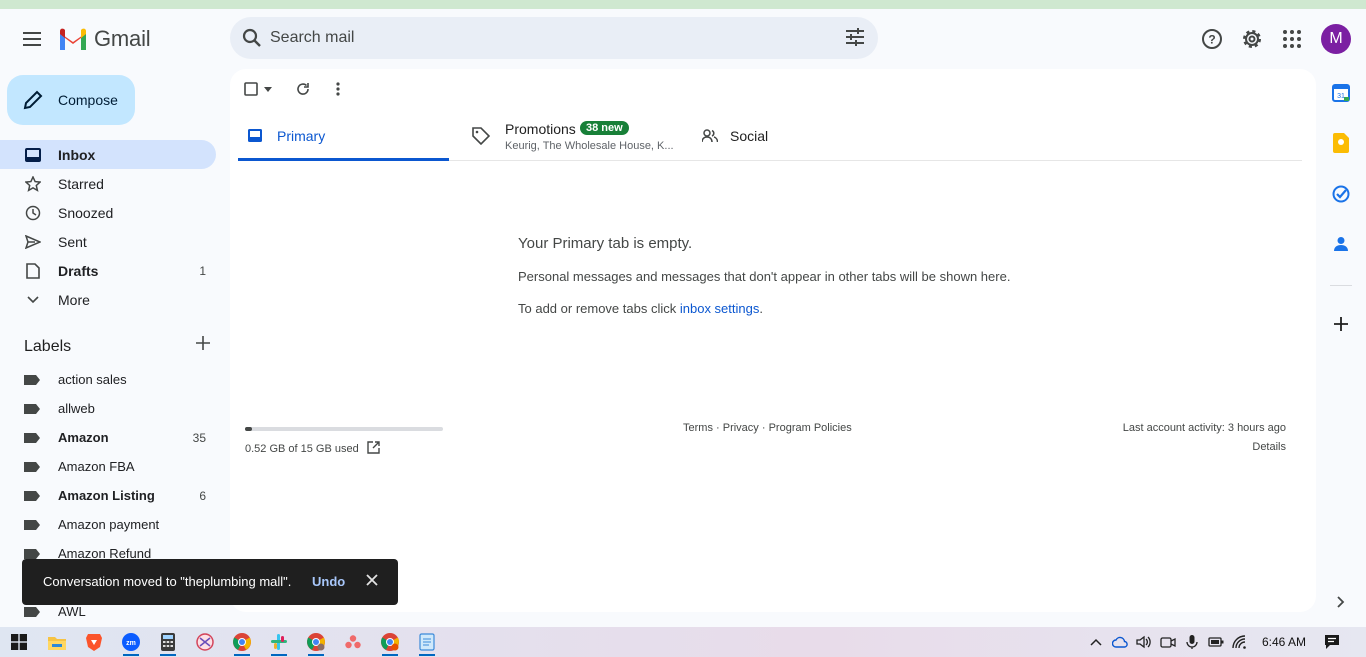  I want to click on refresh-icon, so click(303, 89).